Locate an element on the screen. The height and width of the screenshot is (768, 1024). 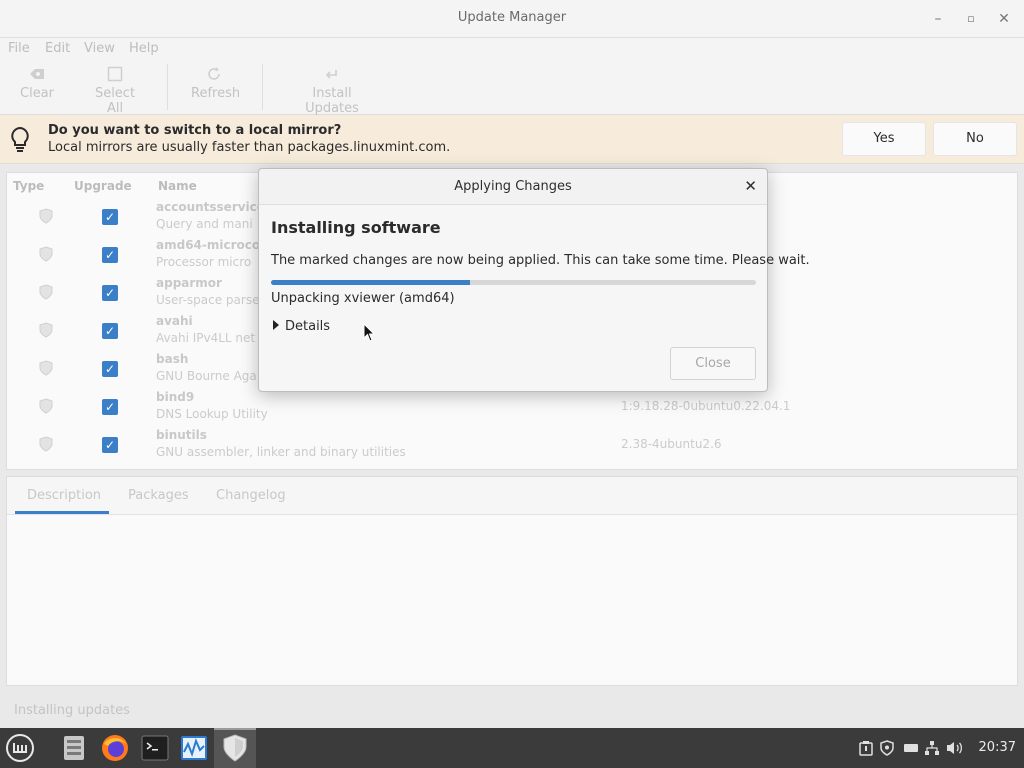
package-version: 1:9.18.28-0ubuntu0.22.04.1 is located at coordinates (706, 406).